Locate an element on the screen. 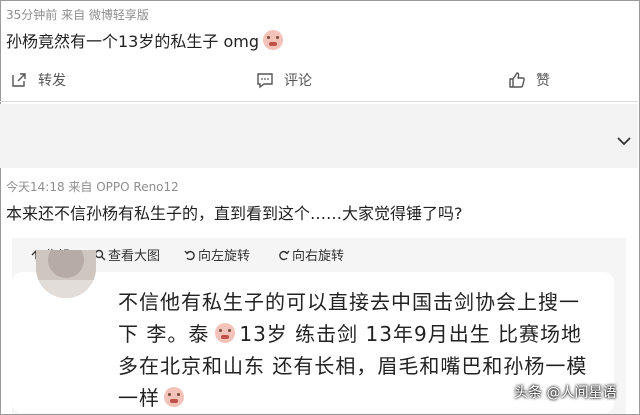 The width and height of the screenshot is (640, 415). rotate-left-button: 向左旋转 is located at coordinates (217, 254).